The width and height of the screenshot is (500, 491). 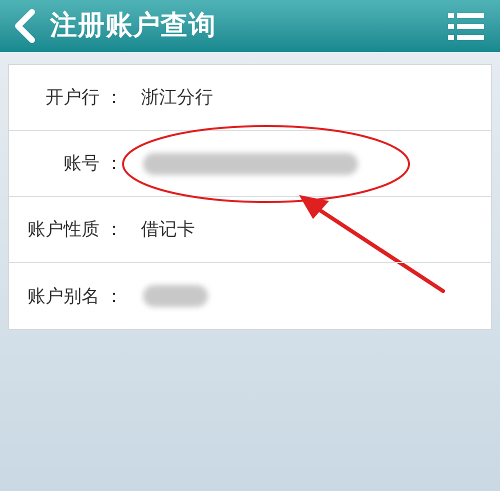 I want to click on field-label: 账号 ：, so click(x=92, y=164).